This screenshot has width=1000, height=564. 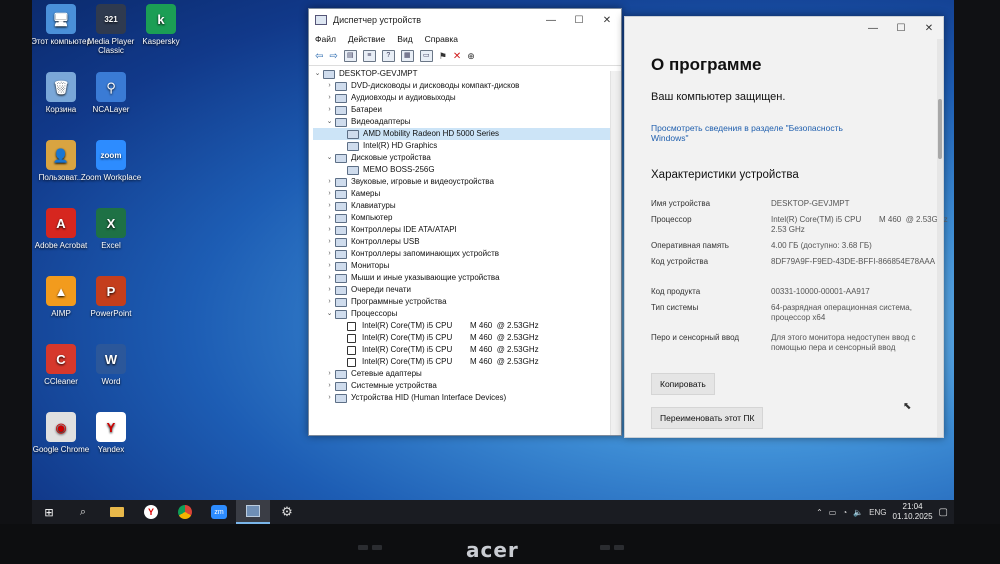 What do you see at coordinates (219, 512) in the screenshot?
I see `zoom-taskbar-icon: zm` at bounding box center [219, 512].